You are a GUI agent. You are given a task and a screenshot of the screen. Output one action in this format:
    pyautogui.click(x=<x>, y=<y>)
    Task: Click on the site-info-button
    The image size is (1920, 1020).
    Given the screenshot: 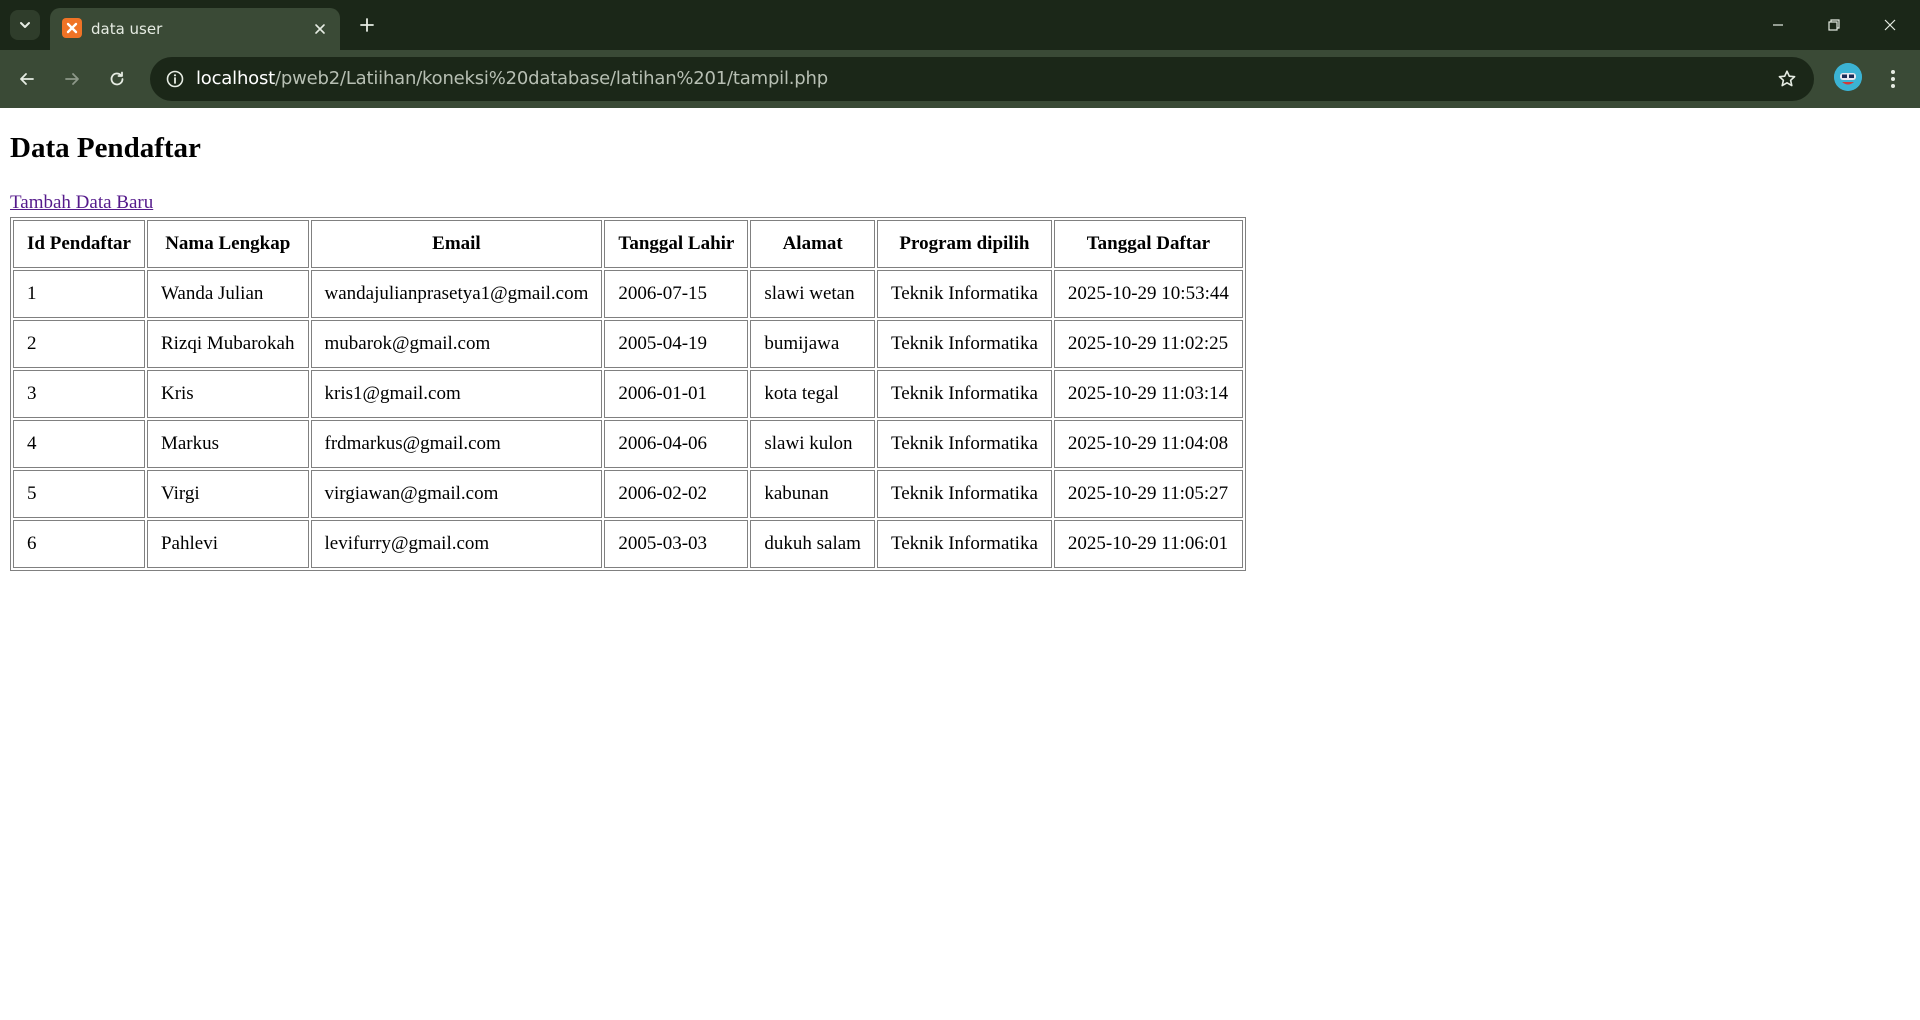 What is the action you would take?
    pyautogui.click(x=175, y=79)
    